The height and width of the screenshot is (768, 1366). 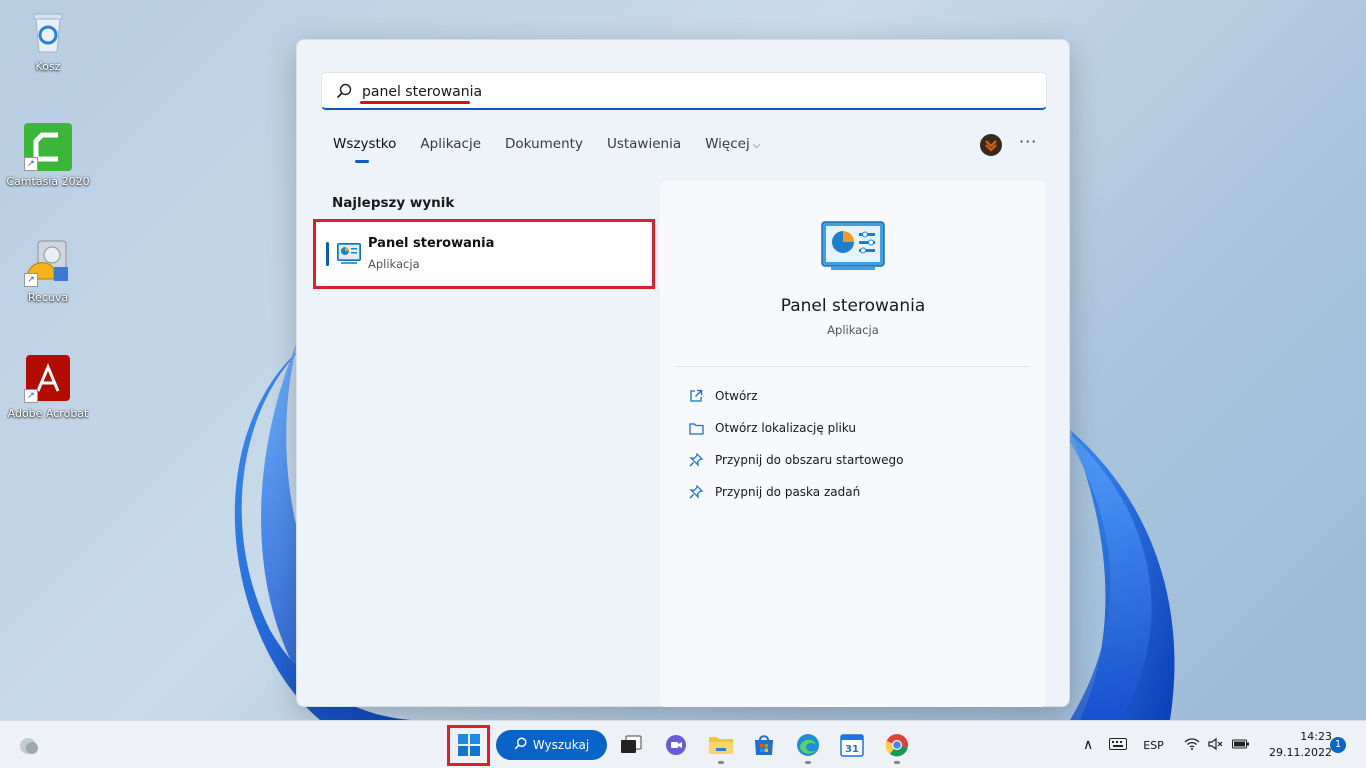 I want to click on search-box, so click(x=684, y=91).